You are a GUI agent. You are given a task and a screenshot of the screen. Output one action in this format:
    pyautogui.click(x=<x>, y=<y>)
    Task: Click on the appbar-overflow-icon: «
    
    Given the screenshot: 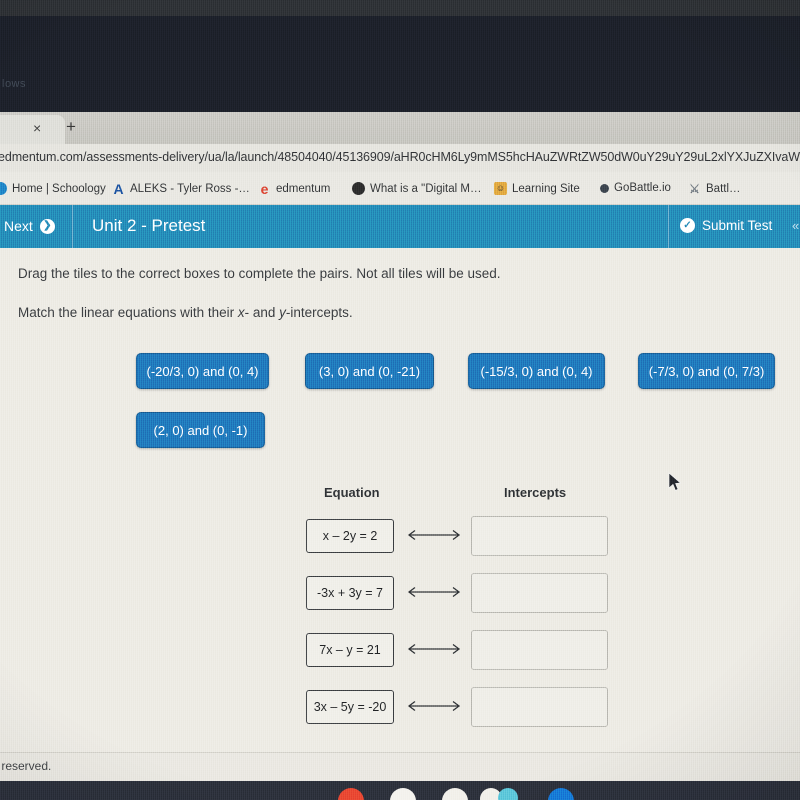 What is the action you would take?
    pyautogui.click(x=795, y=225)
    